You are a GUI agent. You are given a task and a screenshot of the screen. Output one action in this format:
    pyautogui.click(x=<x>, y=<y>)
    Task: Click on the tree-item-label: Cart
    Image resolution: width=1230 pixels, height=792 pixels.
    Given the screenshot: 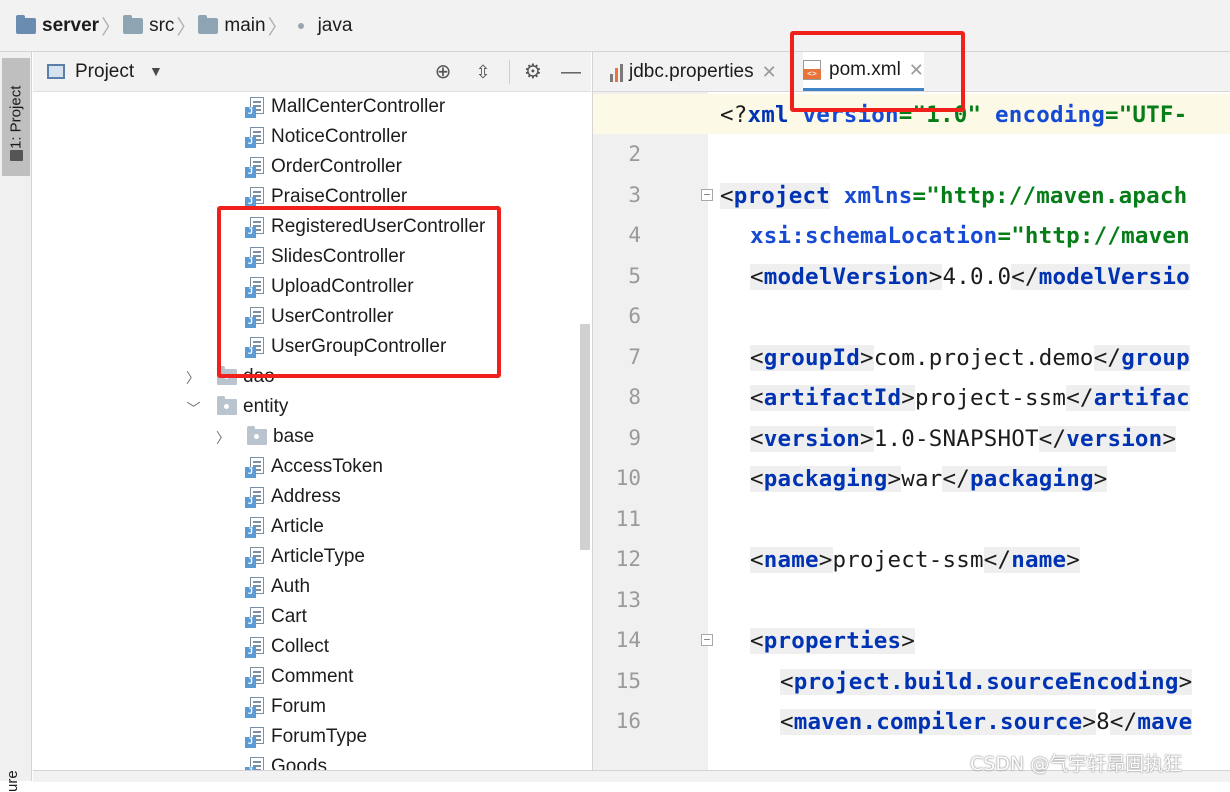 What is the action you would take?
    pyautogui.click(x=289, y=616)
    